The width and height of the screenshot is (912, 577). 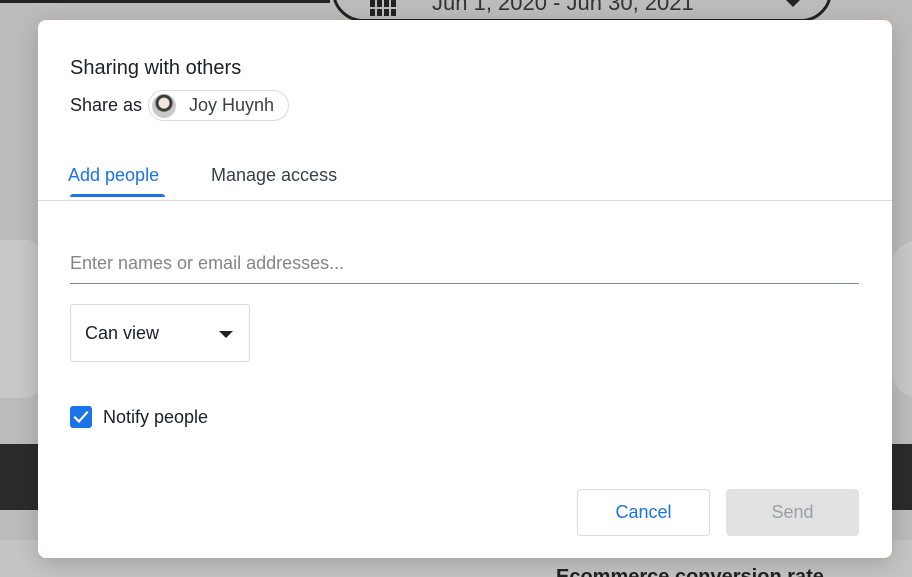 I want to click on active-tab-indicator, so click(x=117, y=195).